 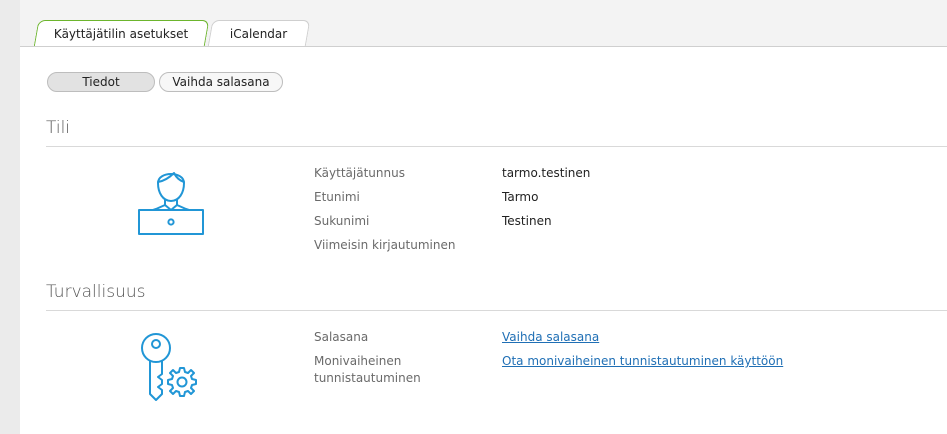 I want to click on tab-account-settings-label: Käyttäjätilin asetukset, so click(x=121, y=34).